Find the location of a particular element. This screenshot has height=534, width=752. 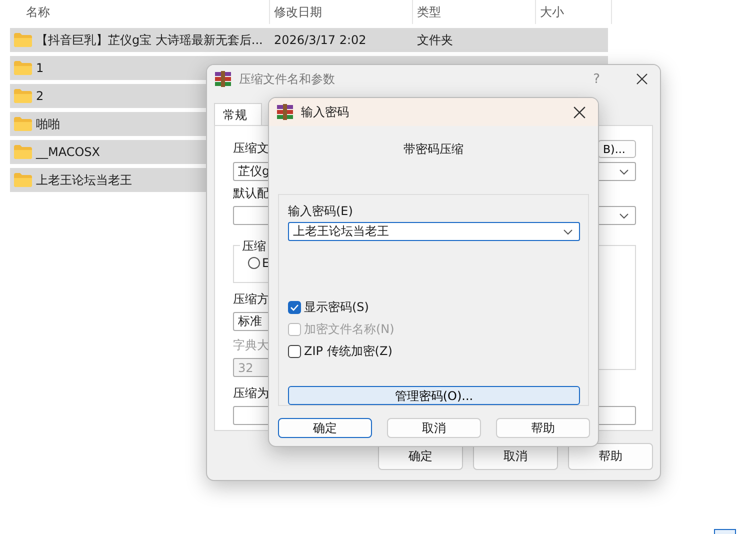

file-name: 啪啪 is located at coordinates (48, 124).